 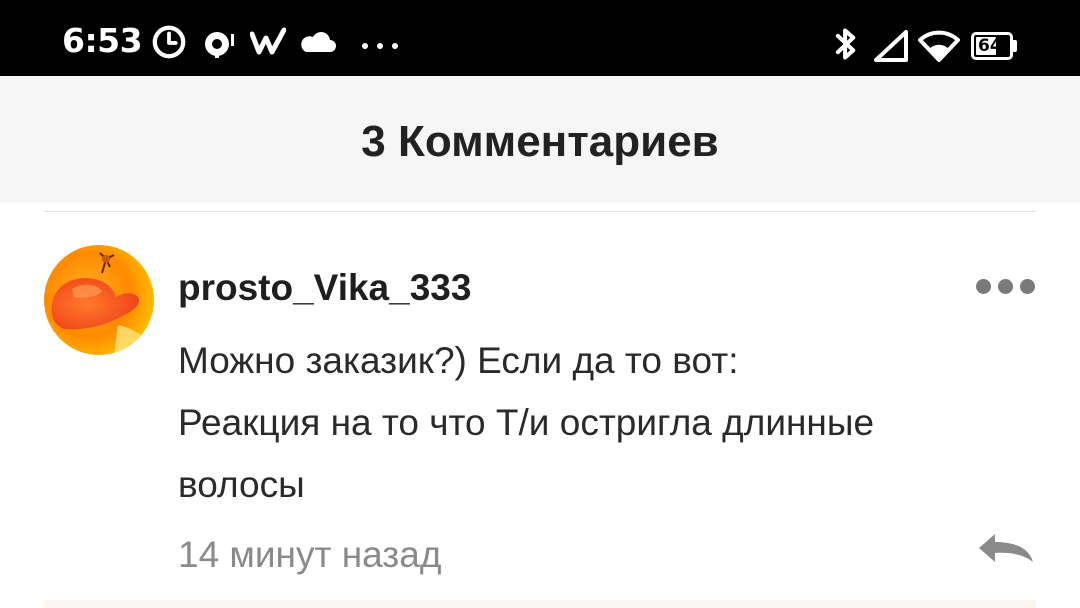 I want to click on divider, so click(x=540, y=211).